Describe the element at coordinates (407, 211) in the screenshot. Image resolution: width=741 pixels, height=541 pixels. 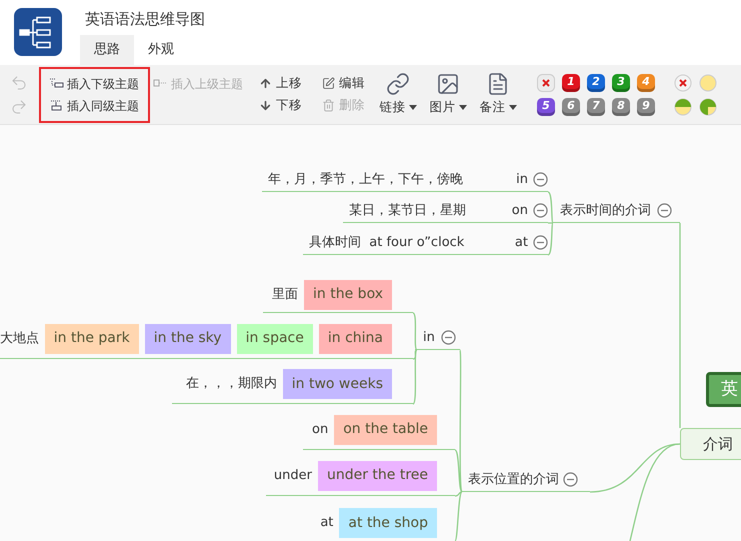
I see `topic-note: 某日，某节日，星期` at that location.